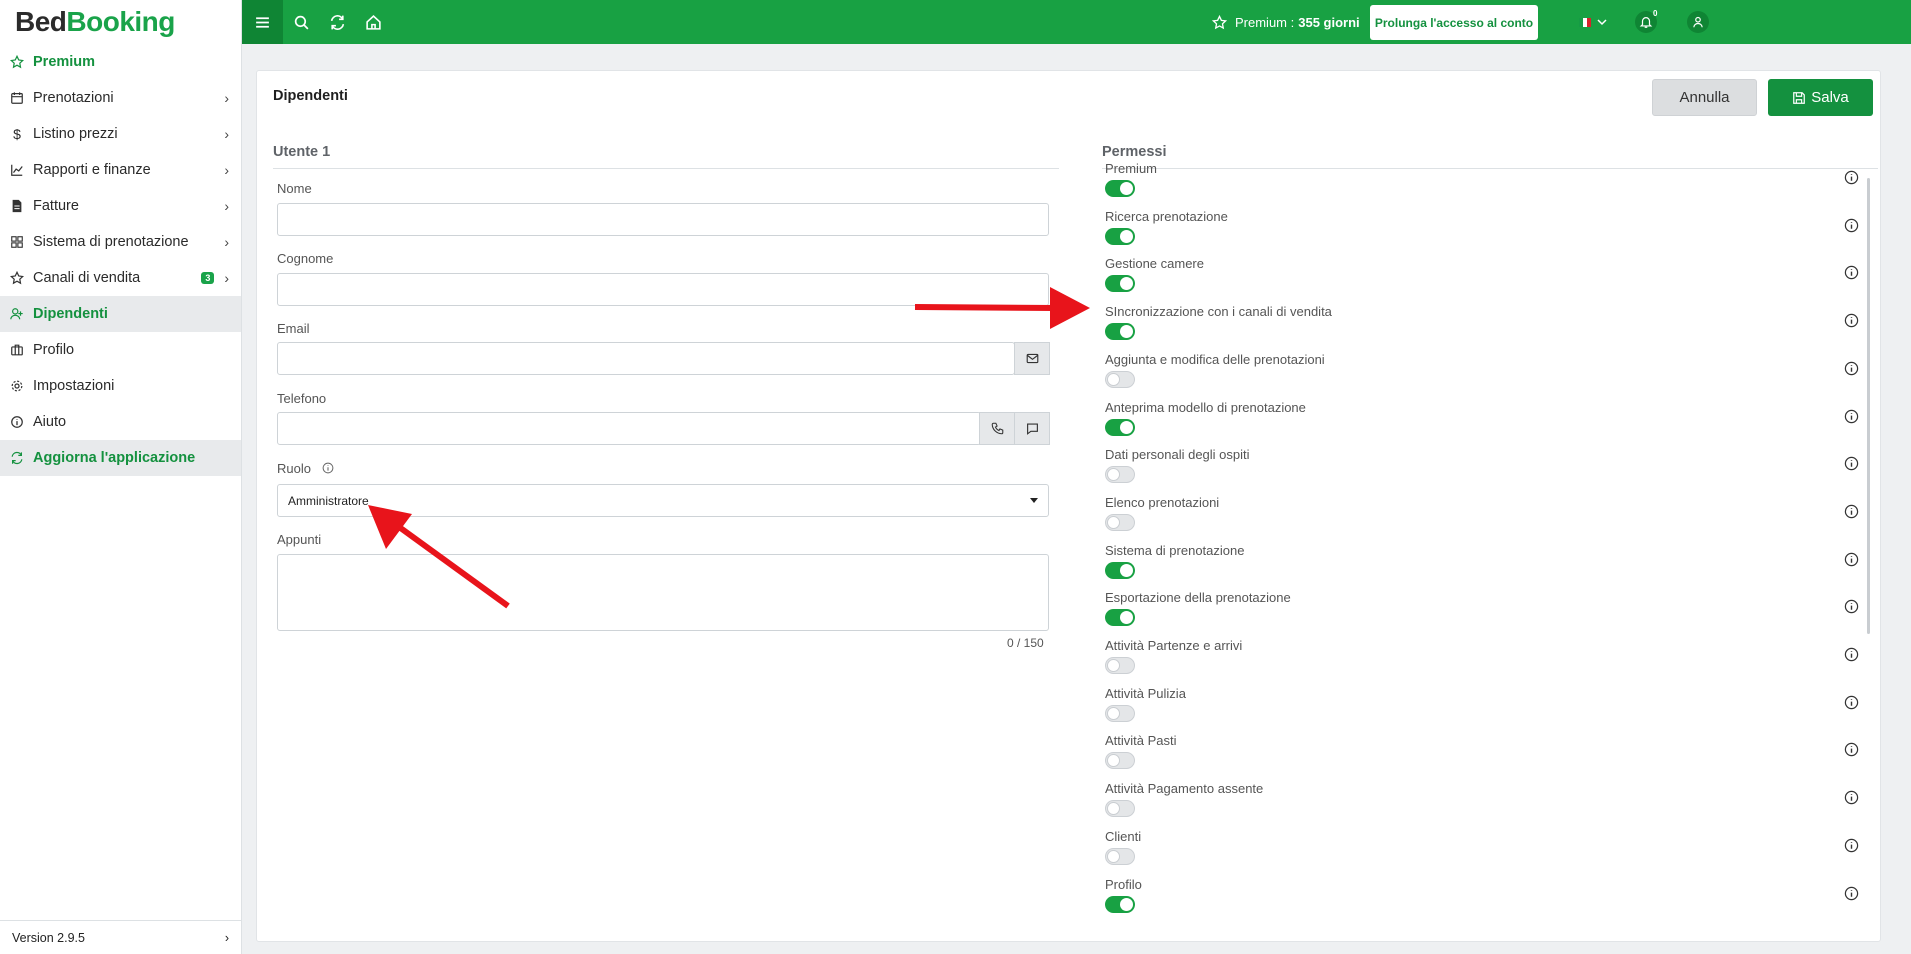  I want to click on menu-button, so click(262, 22).